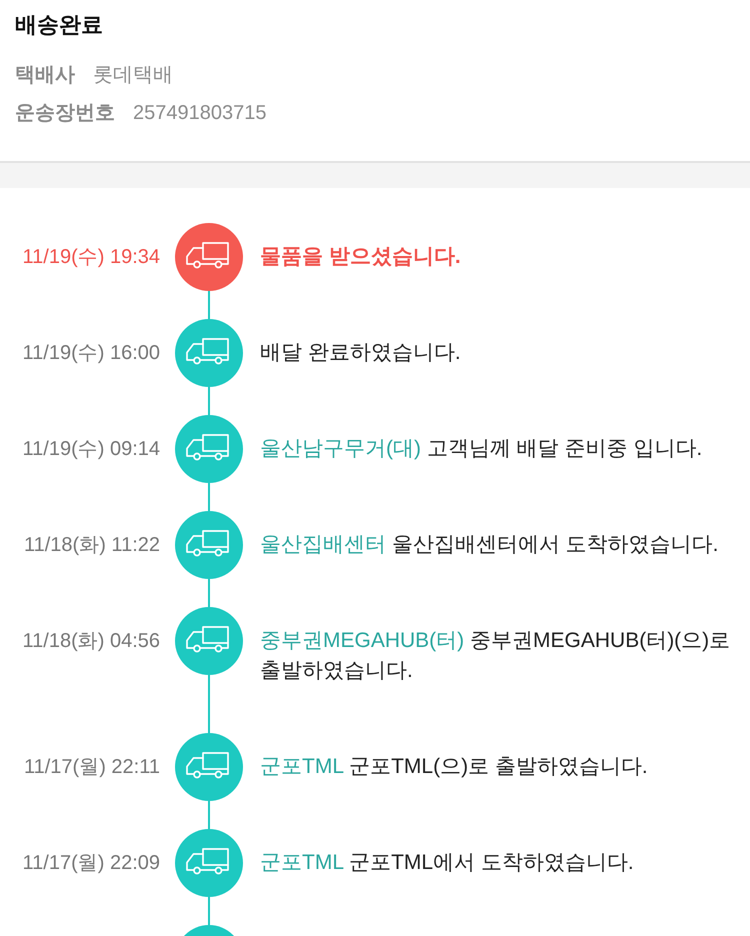  Describe the element at coordinates (481, 449) in the screenshot. I see `status-message: 울산남구무거(대) 고객님께 배달 준비중 입니다.` at that location.